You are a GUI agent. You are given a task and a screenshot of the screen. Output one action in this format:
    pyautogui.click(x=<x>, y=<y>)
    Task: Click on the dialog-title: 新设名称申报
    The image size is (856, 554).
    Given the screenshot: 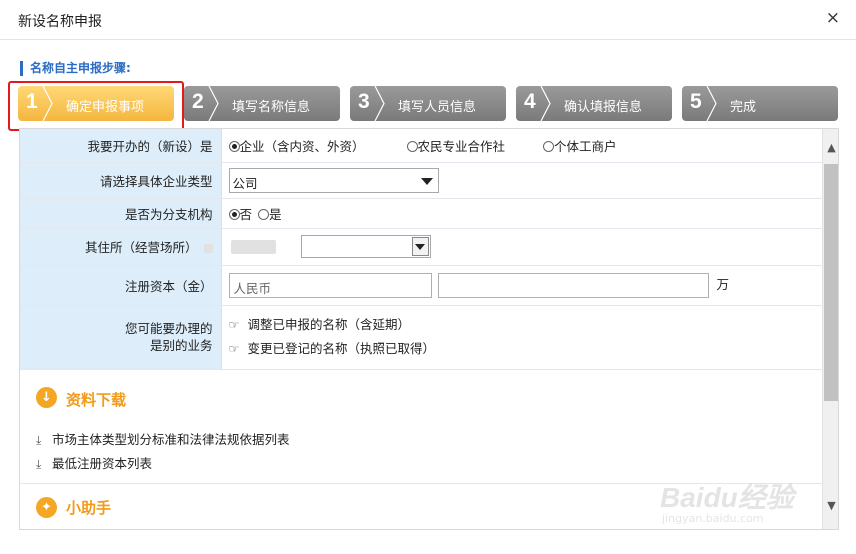 What is the action you would take?
    pyautogui.click(x=60, y=22)
    